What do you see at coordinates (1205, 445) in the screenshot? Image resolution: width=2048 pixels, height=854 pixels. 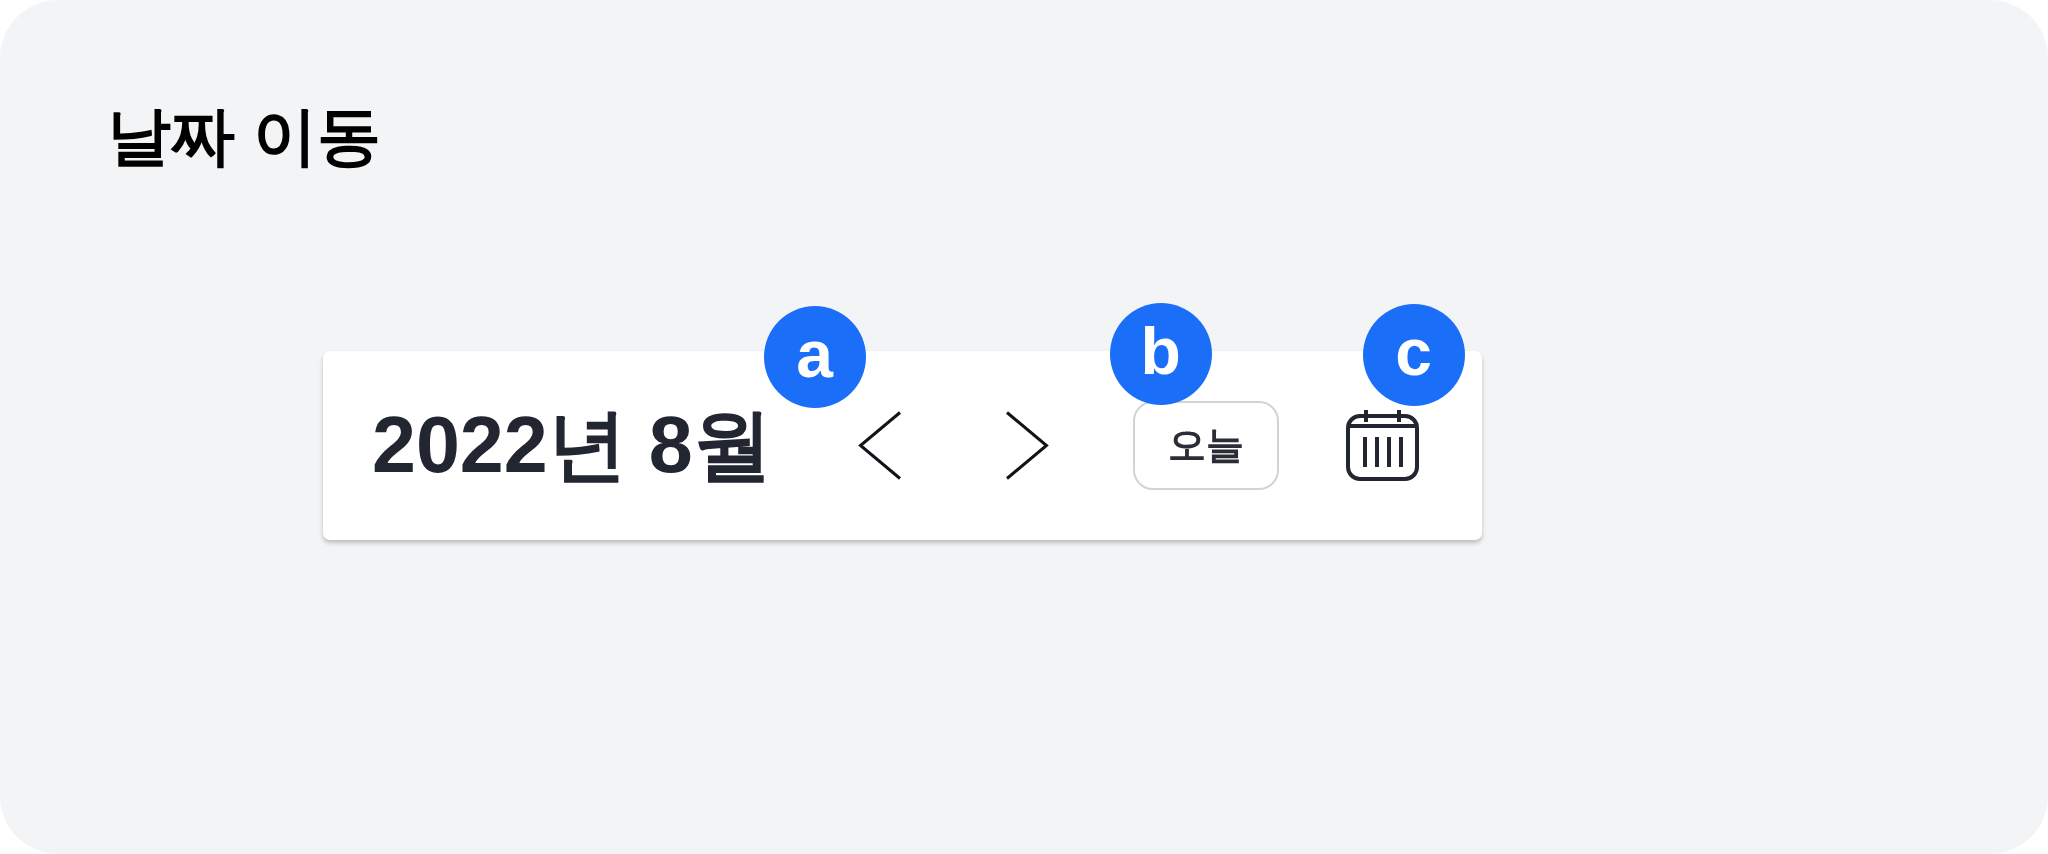 I see `today-button: 오늘` at bounding box center [1205, 445].